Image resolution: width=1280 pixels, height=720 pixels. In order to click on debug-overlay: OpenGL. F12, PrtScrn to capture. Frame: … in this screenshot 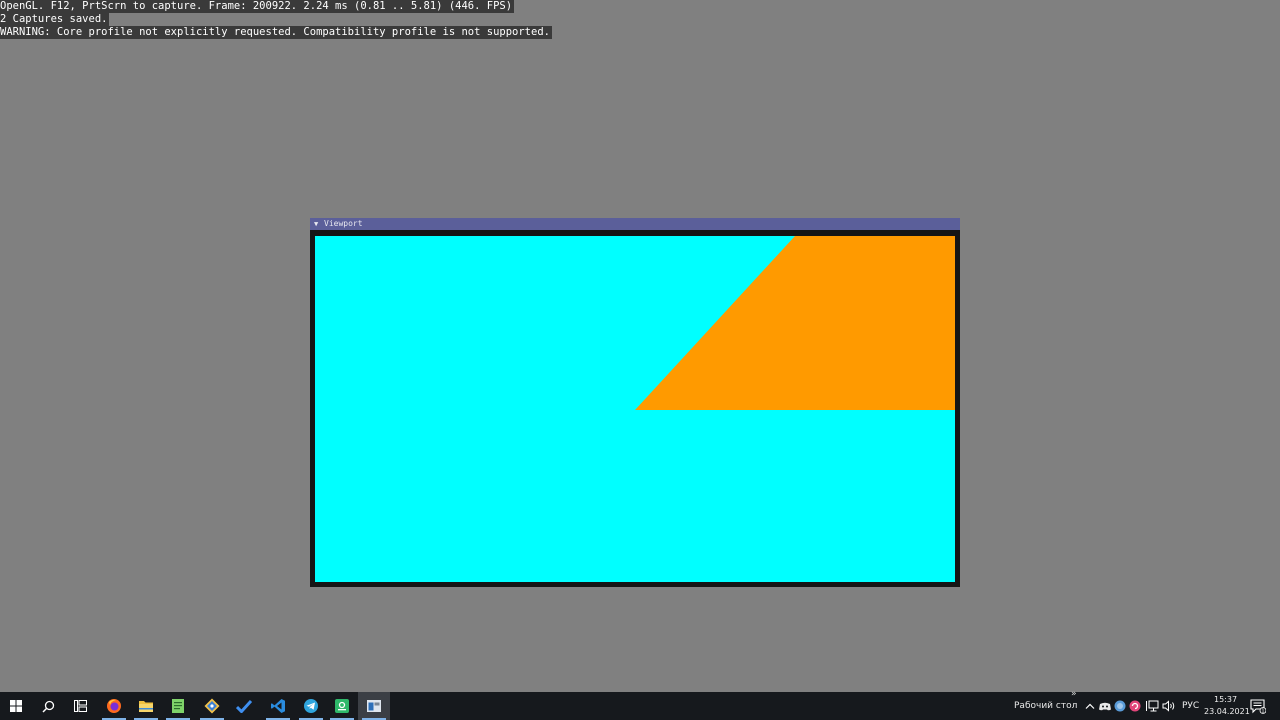, I will do `click(276, 19)`.